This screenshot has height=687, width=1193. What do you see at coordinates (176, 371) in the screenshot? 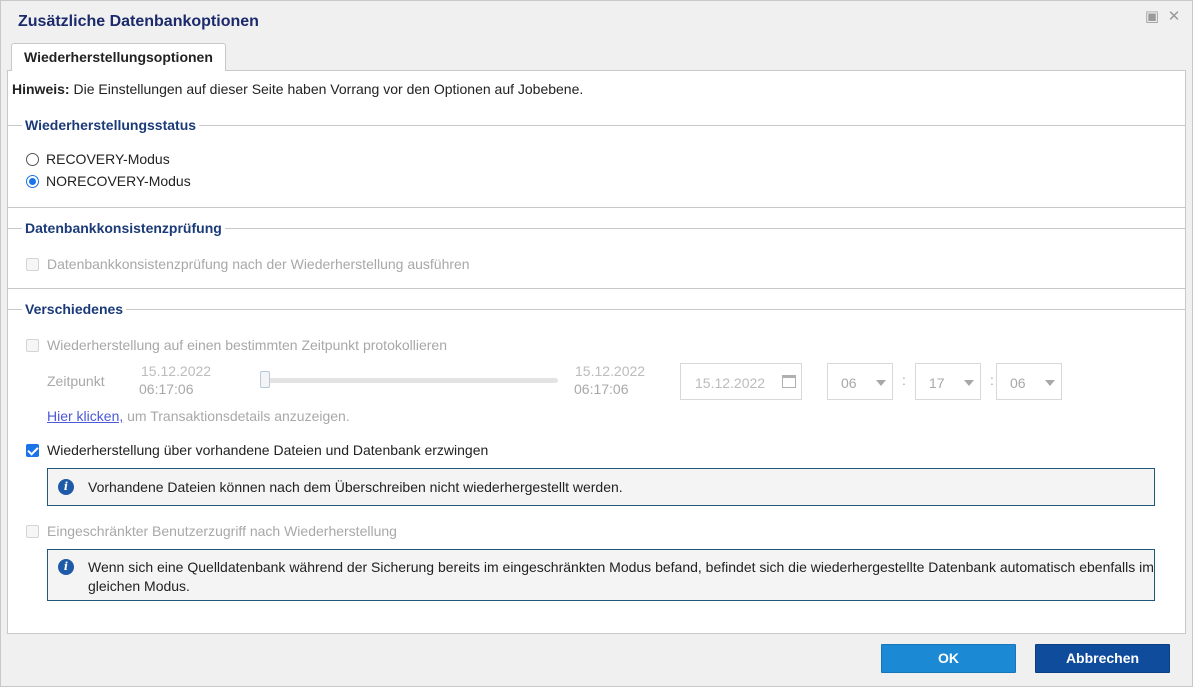
I see `start-date: 15.12.2022` at bounding box center [176, 371].